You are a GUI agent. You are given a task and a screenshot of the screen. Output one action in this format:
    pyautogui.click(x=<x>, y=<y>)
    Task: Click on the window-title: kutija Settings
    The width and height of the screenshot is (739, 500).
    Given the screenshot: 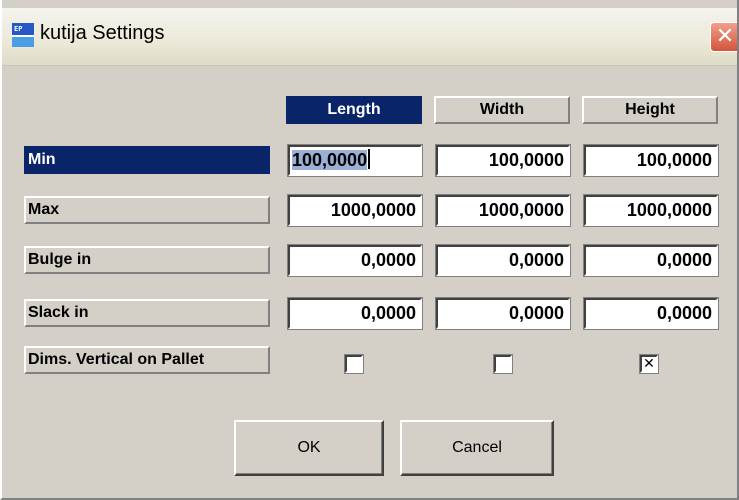 What is the action you would take?
    pyautogui.click(x=102, y=33)
    